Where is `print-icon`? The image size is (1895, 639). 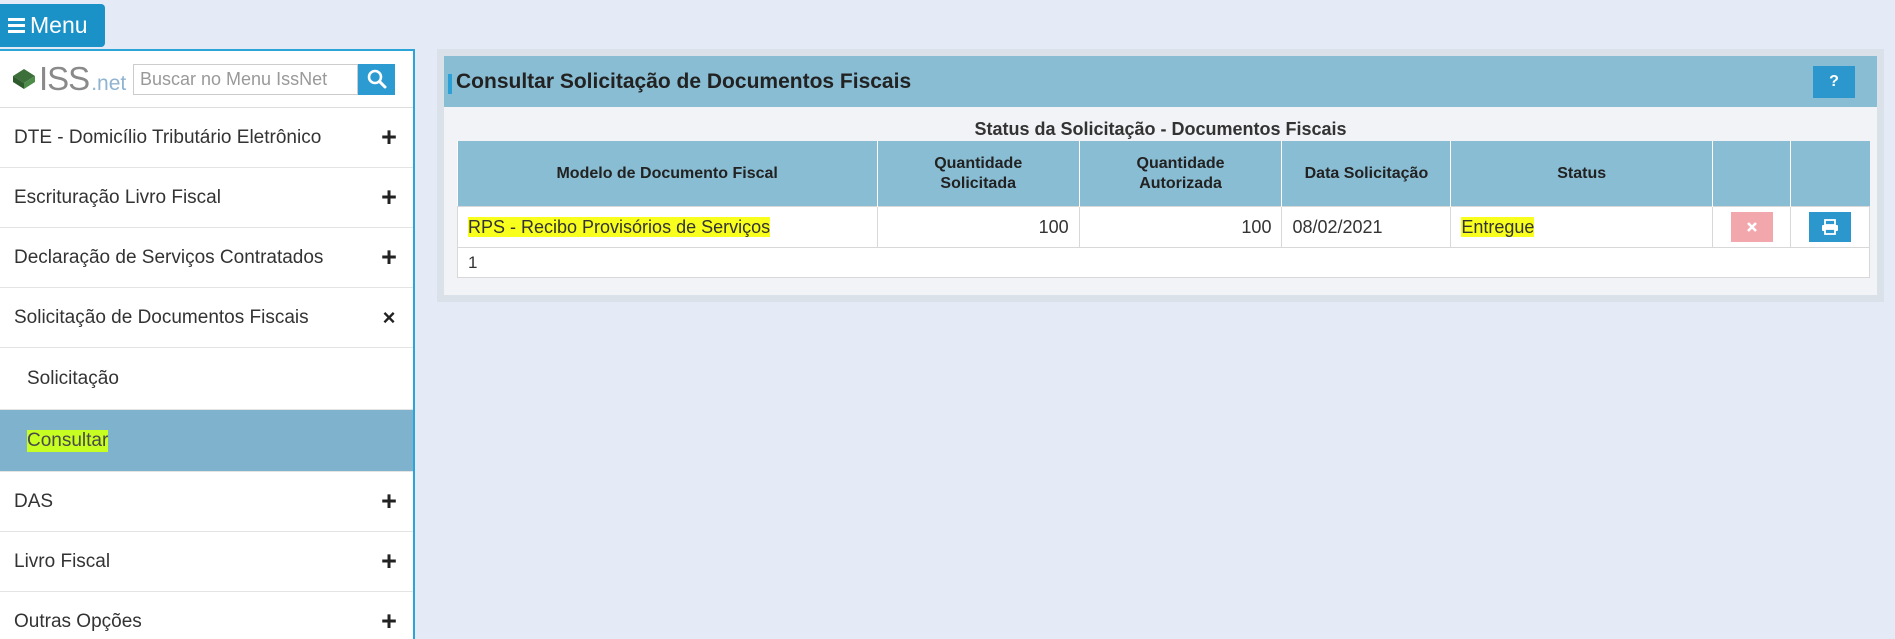
print-icon is located at coordinates (1830, 227).